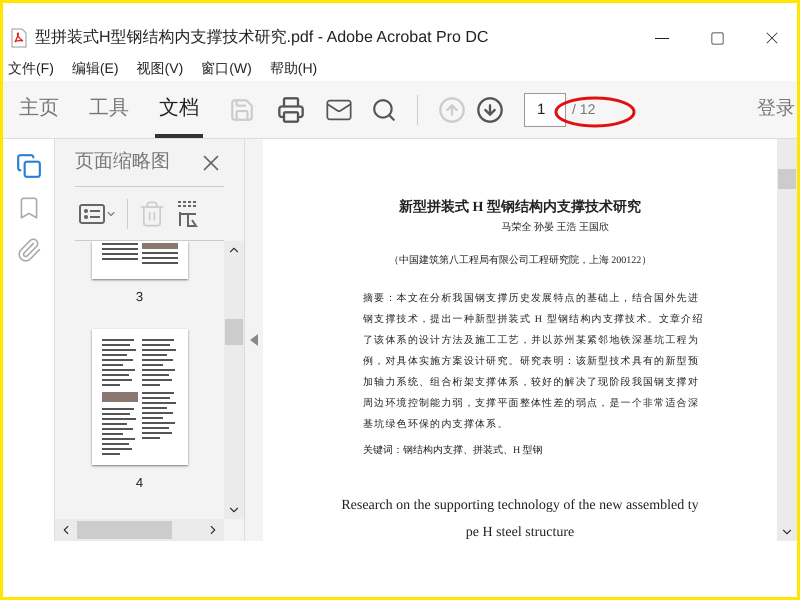 Image resolution: width=800 pixels, height=600 pixels. I want to click on page-number-field: 1, so click(545, 109).